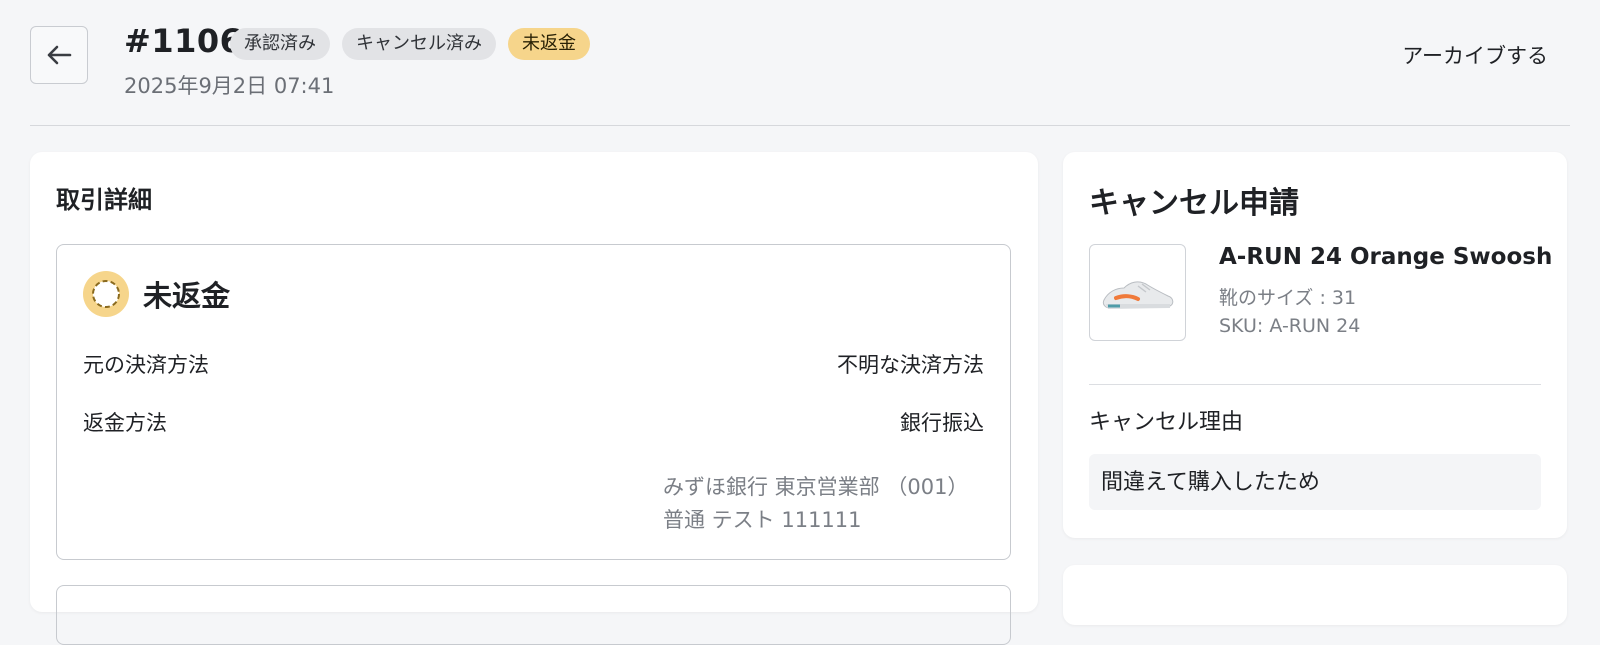 This screenshot has width=1600, height=645. I want to click on product-sku: SKU: A-RUN 24, so click(1290, 326).